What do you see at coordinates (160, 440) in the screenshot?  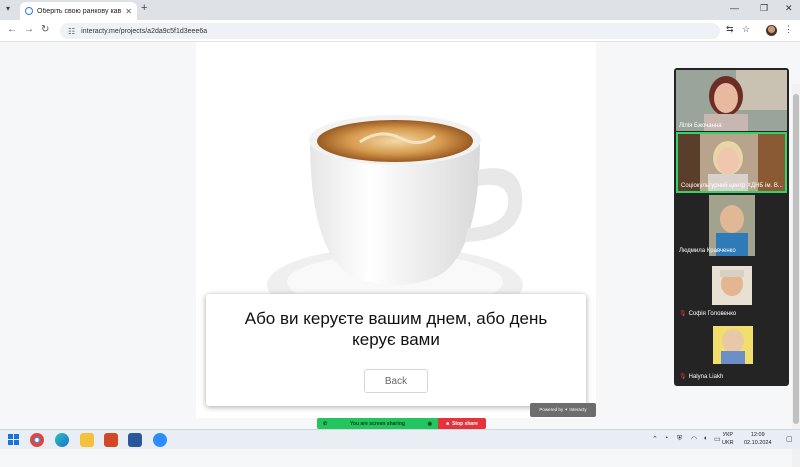 I see `zoom-icon` at bounding box center [160, 440].